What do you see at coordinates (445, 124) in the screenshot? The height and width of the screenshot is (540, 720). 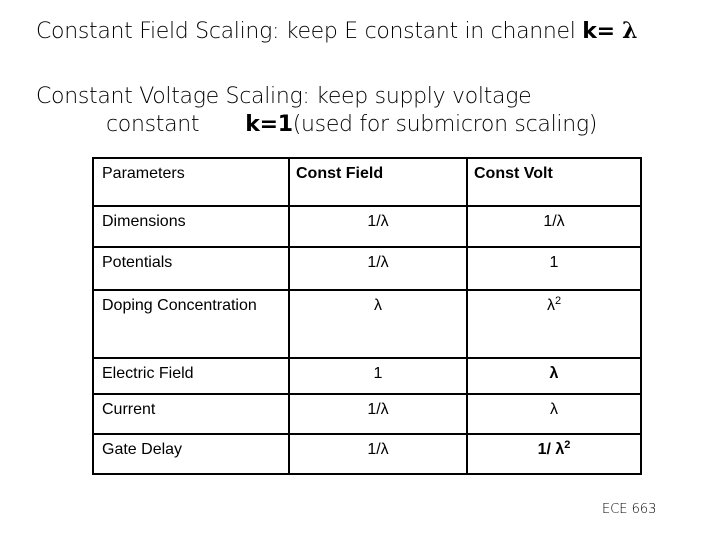 I see `submicron-note: (used for submicron scaling)` at bounding box center [445, 124].